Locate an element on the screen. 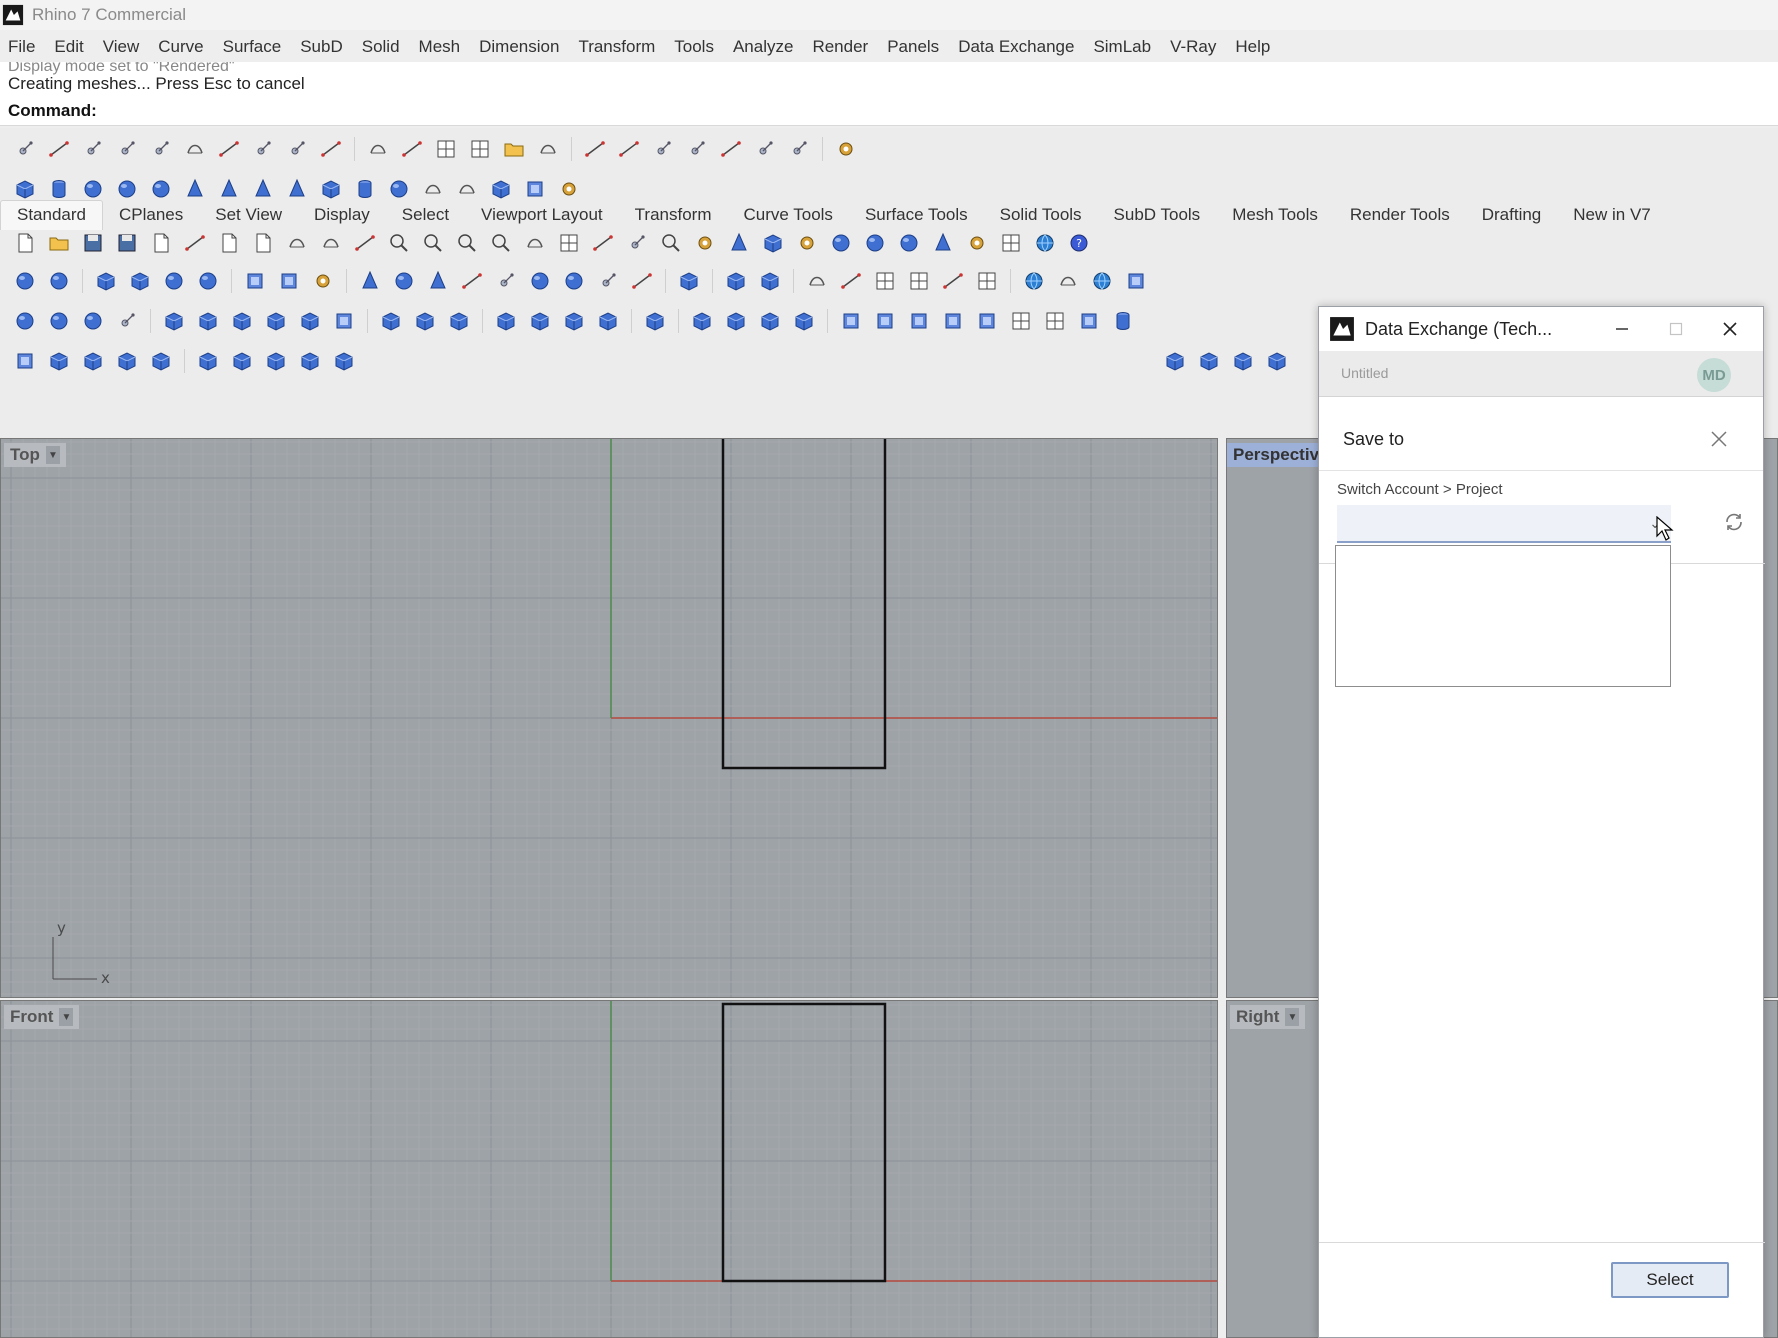  menu-simlab: SimLab is located at coordinates (1122, 47).